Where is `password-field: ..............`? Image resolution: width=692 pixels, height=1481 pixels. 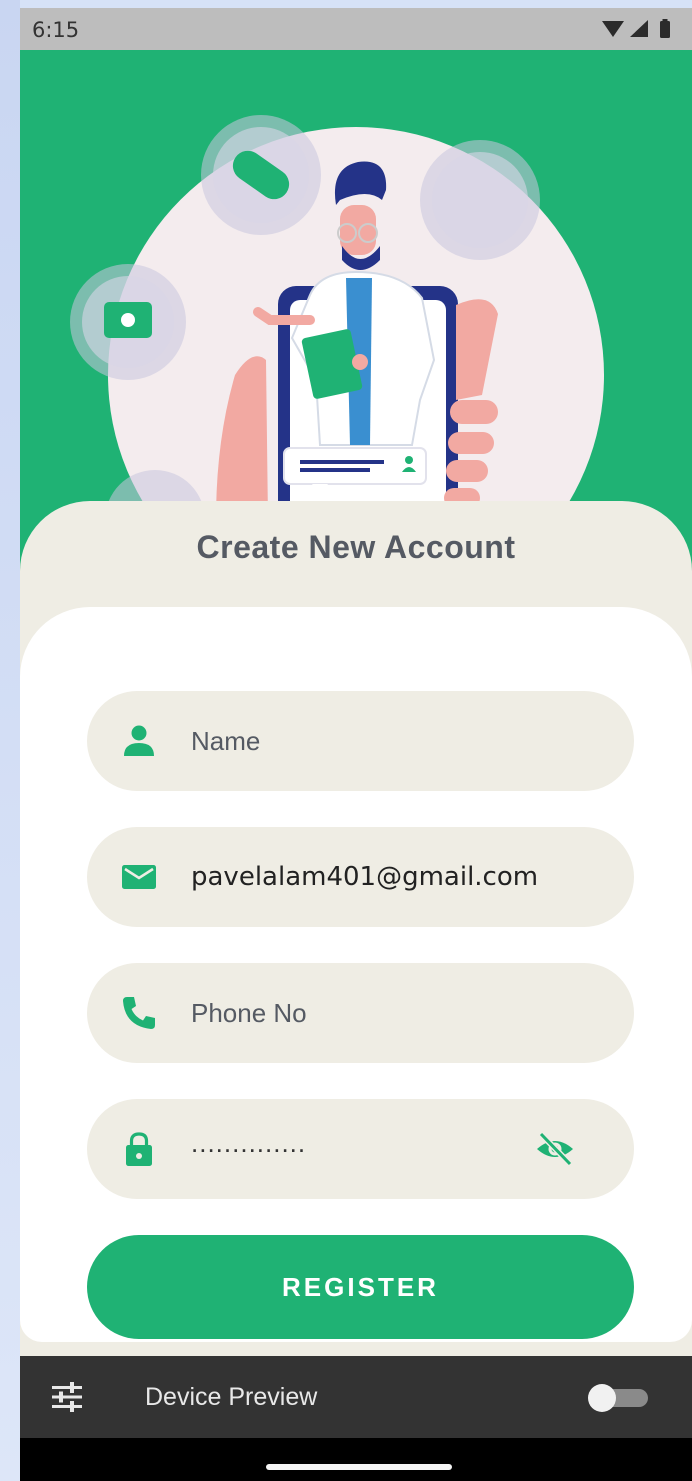 password-field: .............. is located at coordinates (360, 1149).